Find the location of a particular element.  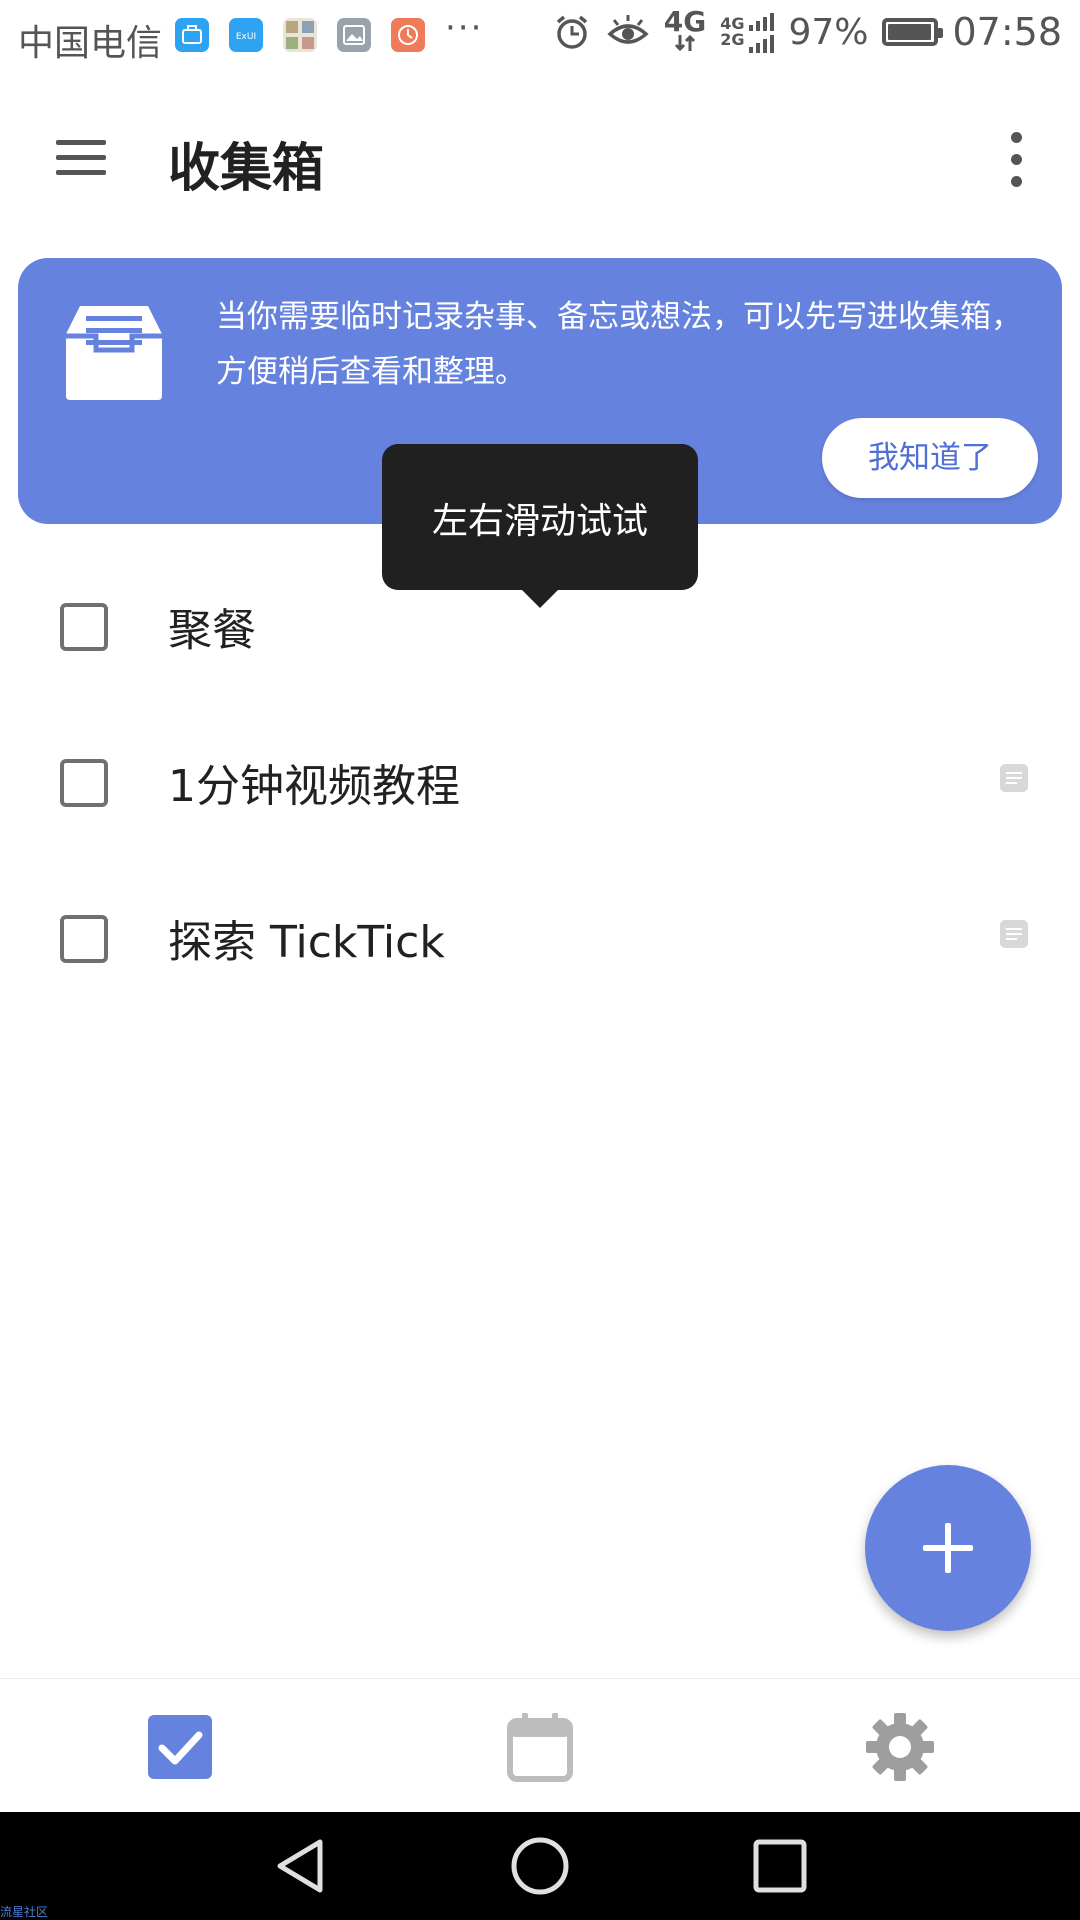

signal-icon is located at coordinates (762, 33).